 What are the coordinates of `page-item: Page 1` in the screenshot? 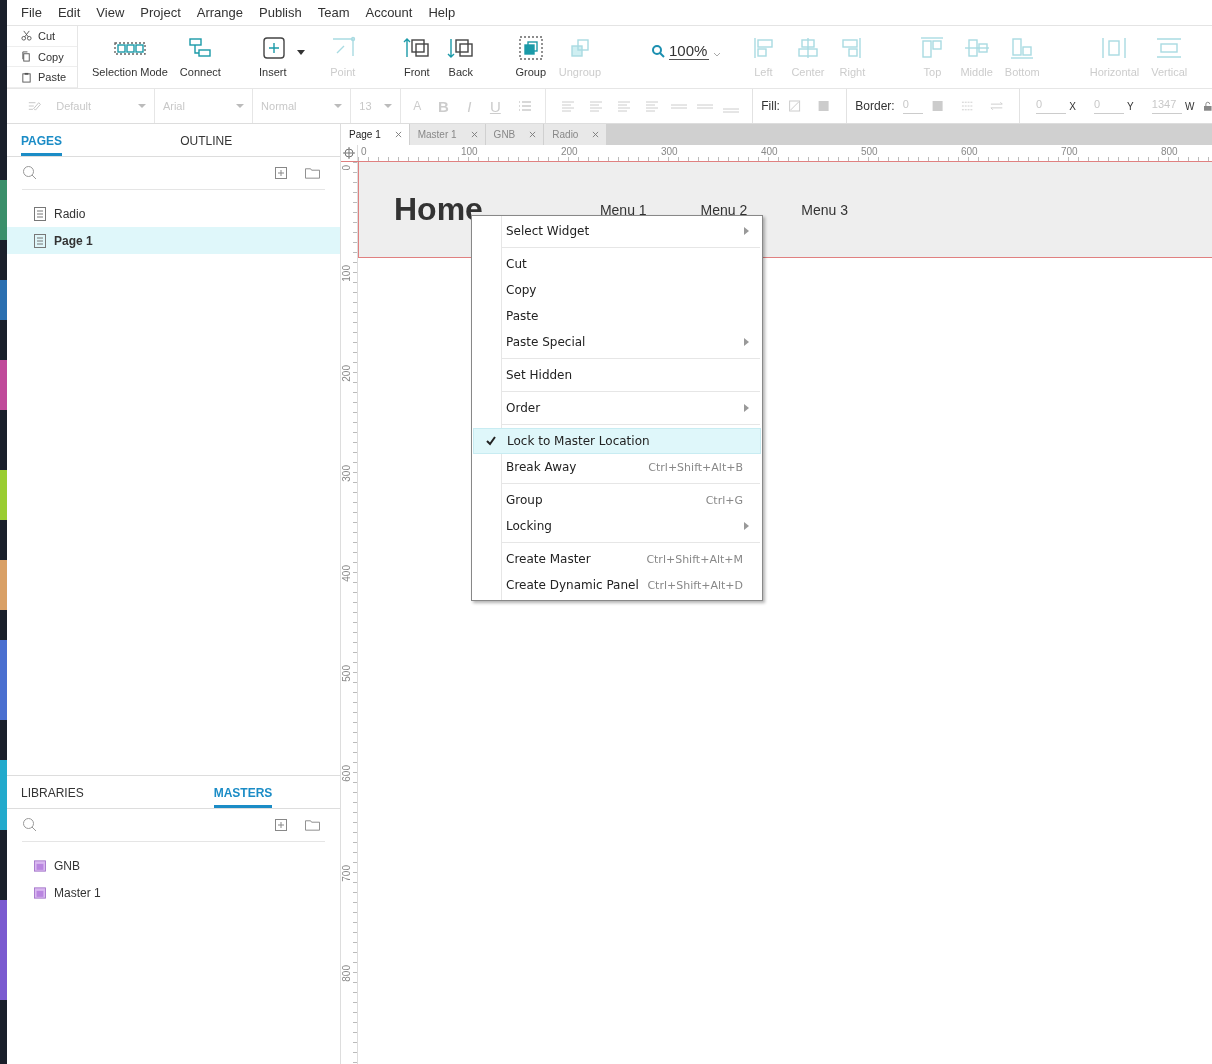 It's located at (173, 240).